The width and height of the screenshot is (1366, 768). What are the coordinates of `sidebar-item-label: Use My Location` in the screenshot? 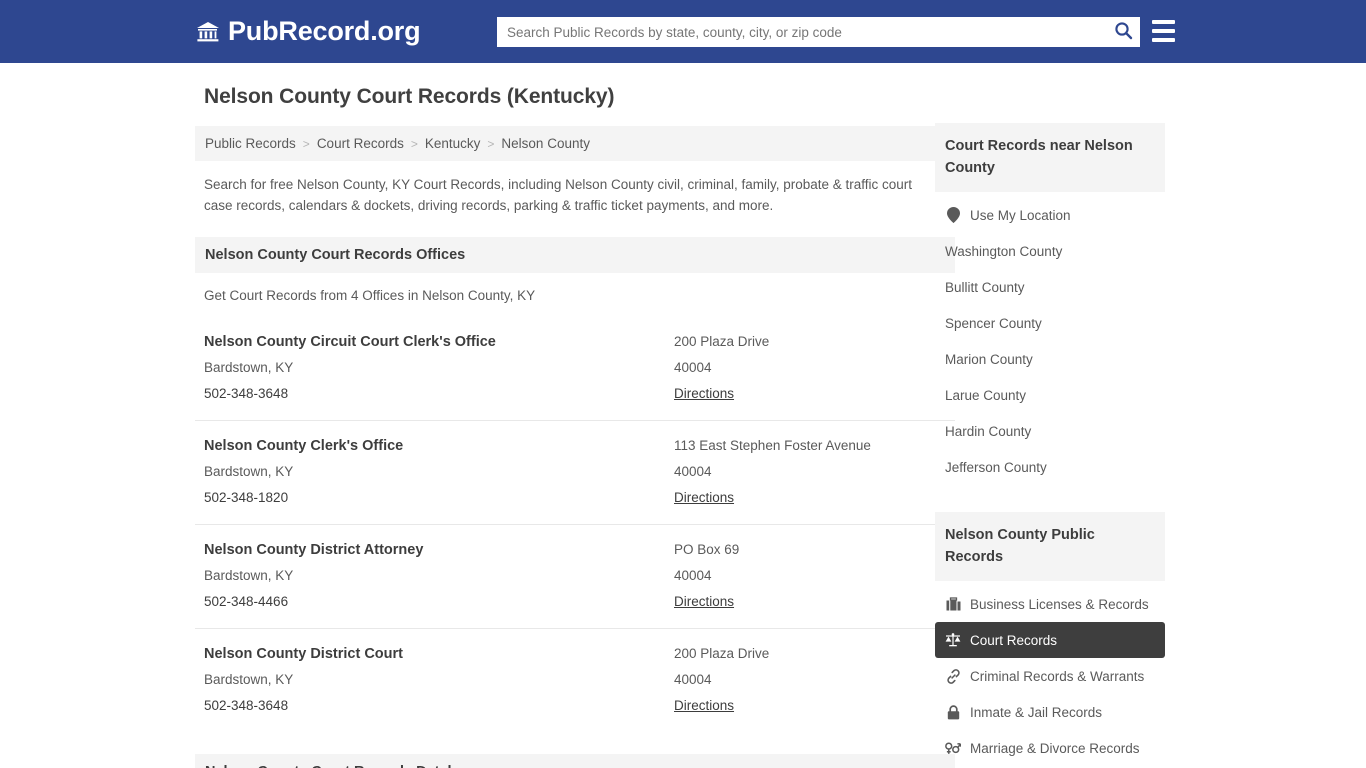 It's located at (1020, 215).